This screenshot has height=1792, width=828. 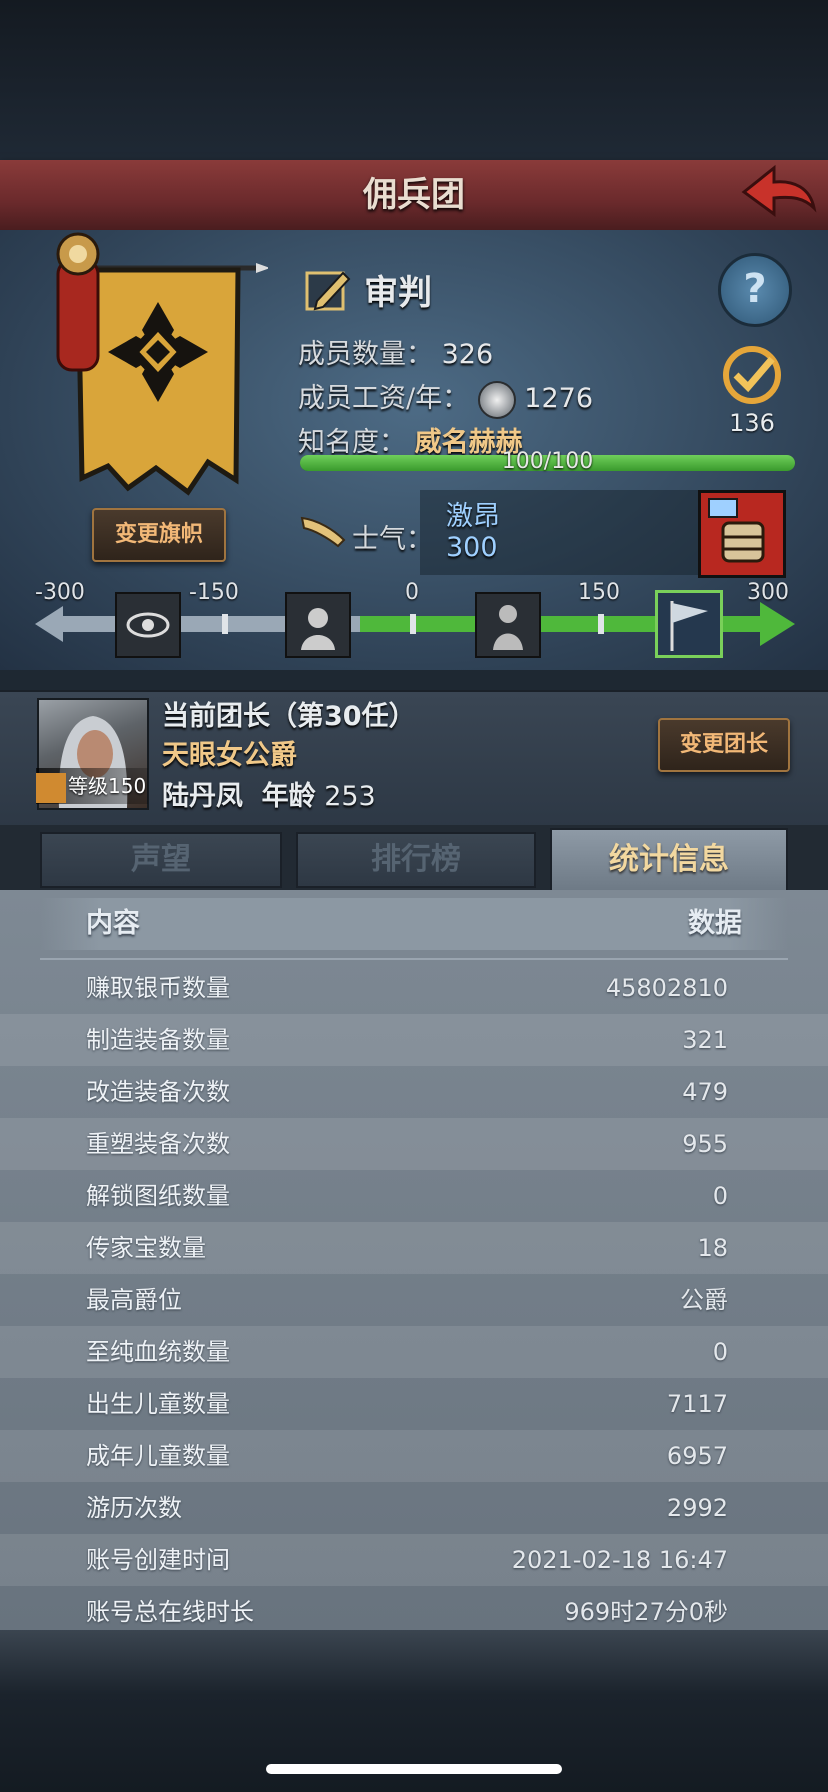 What do you see at coordinates (414, 195) in the screenshot?
I see `page-title: 佣兵团` at bounding box center [414, 195].